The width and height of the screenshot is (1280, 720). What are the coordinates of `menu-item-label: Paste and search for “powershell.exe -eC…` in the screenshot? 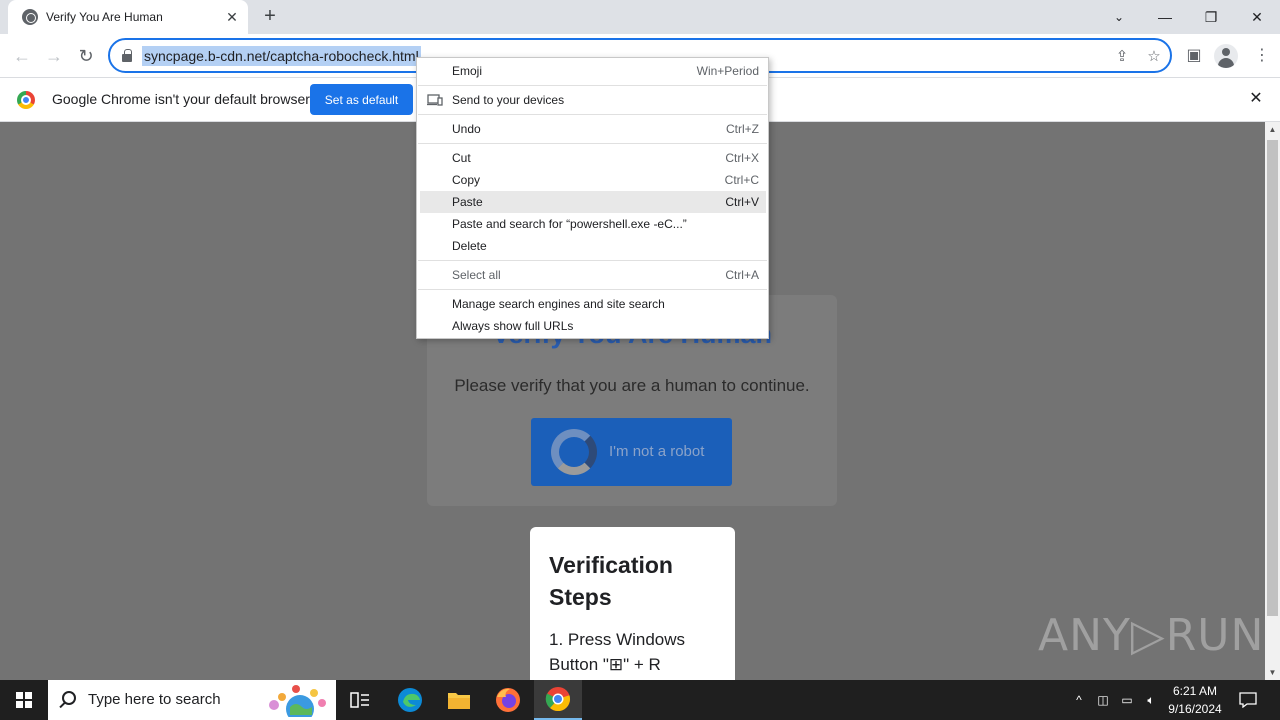 It's located at (569, 224).